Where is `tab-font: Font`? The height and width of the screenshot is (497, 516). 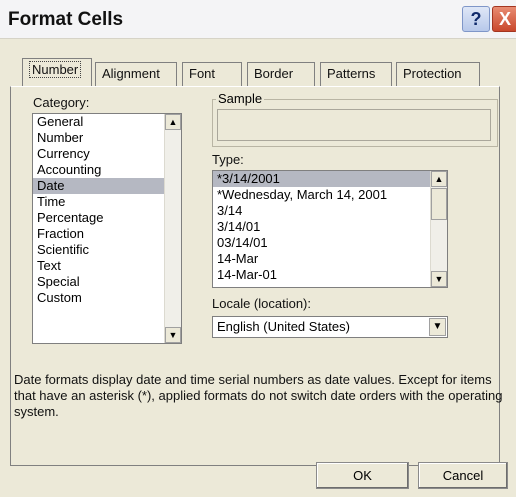 tab-font: Font is located at coordinates (212, 74).